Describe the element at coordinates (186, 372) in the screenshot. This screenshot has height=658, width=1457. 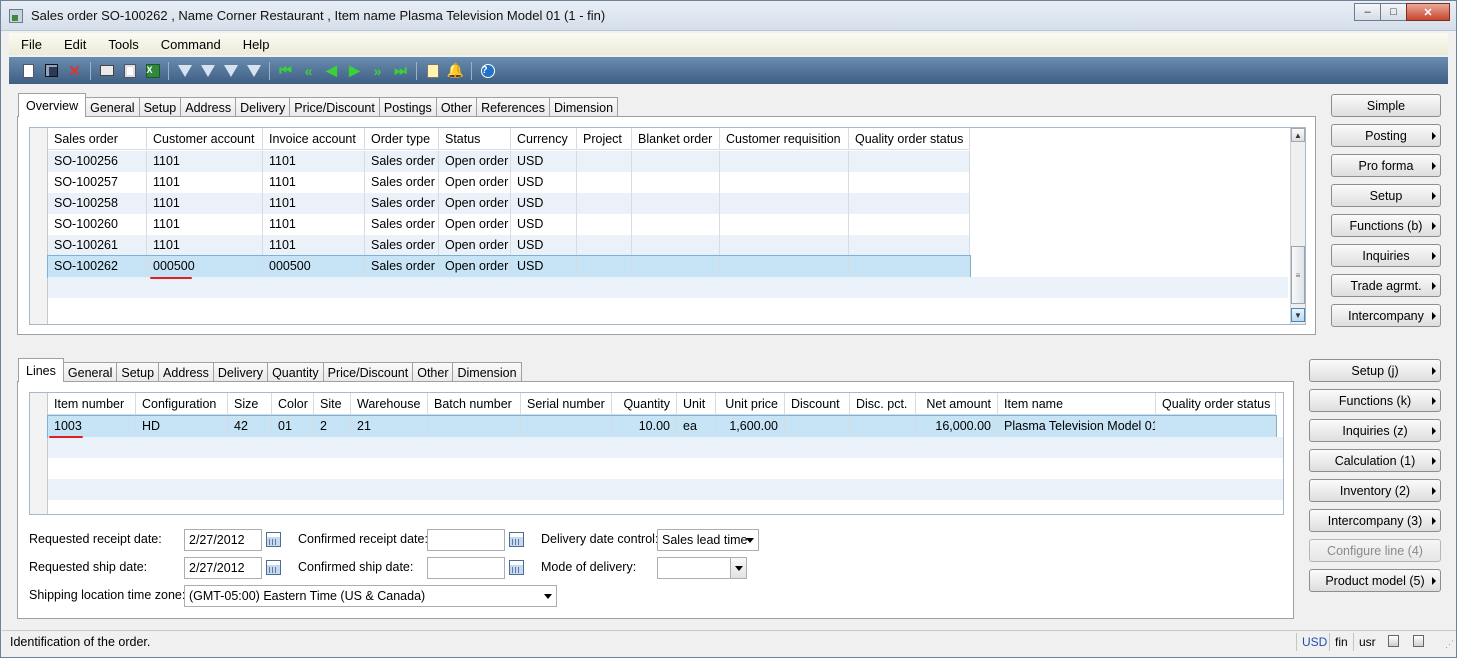
I see `tab-line-address: Address` at that location.